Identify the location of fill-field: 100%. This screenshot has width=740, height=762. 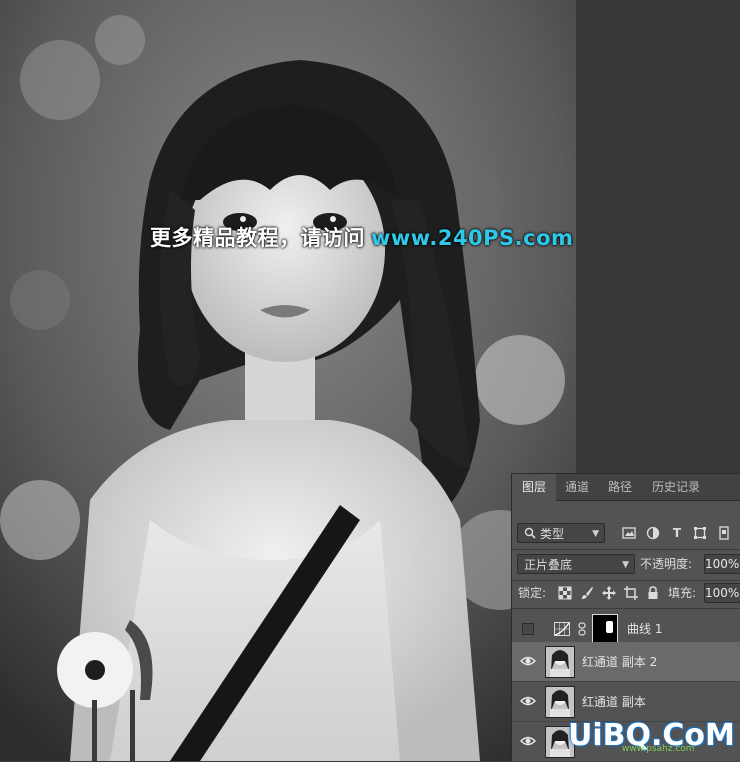
(722, 593).